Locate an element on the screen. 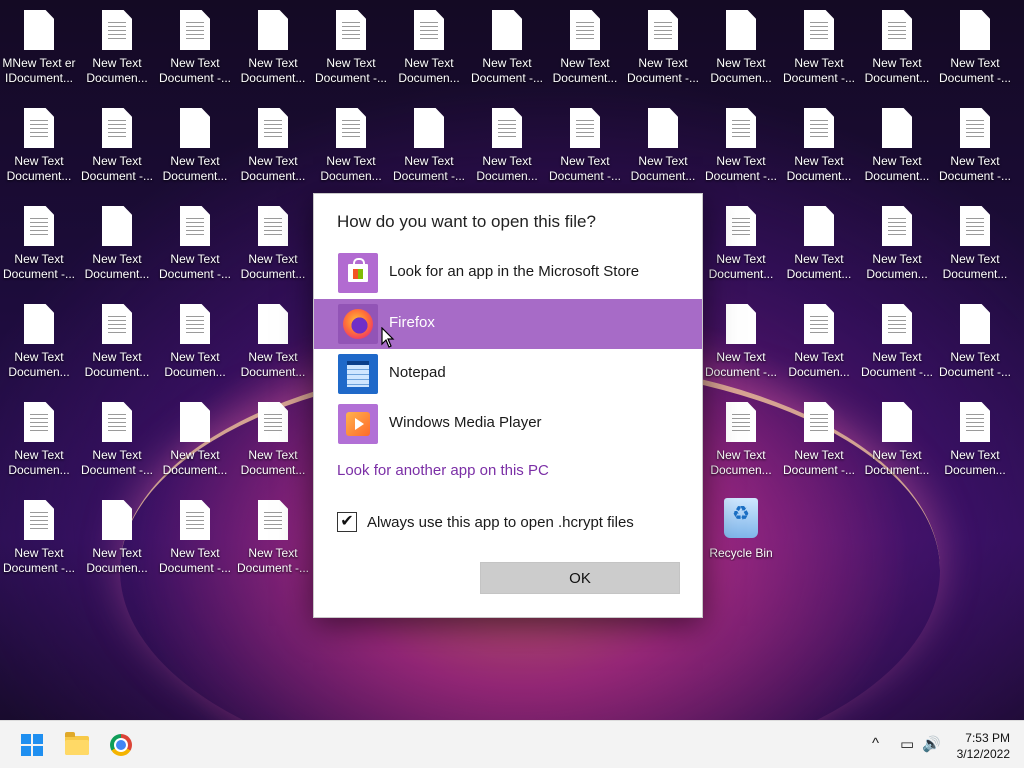 The width and height of the screenshot is (1024, 768). ok-button: OK is located at coordinates (580, 578).